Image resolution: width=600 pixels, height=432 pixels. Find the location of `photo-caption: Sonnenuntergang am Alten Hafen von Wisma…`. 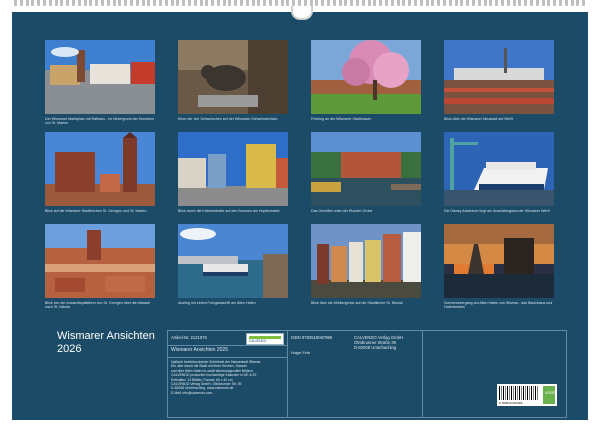

photo-caption: Sonnenuntergang am Alten Hafen von Wisma… is located at coordinates (498, 305).